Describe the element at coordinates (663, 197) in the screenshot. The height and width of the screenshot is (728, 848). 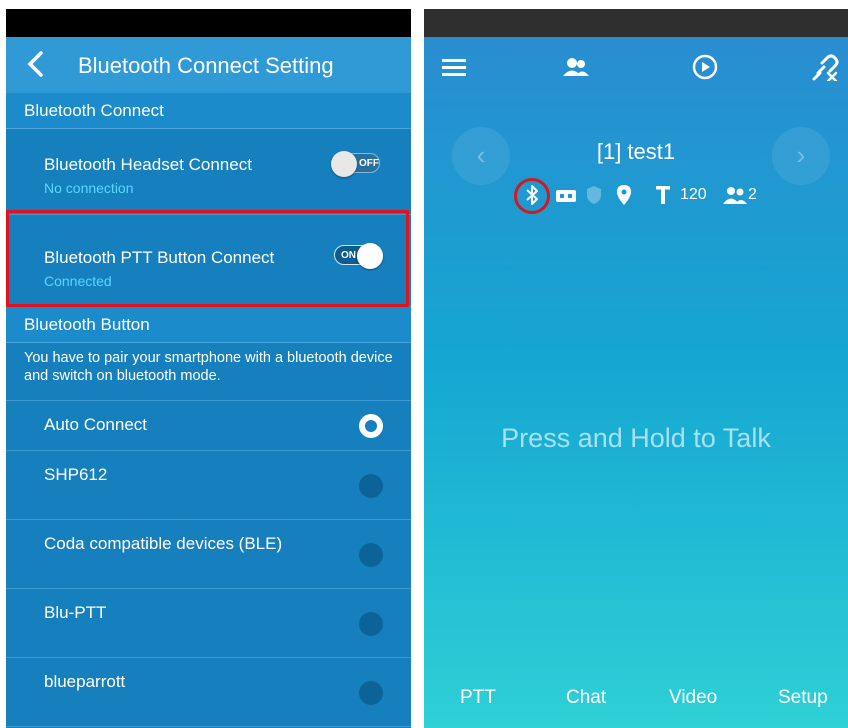
I see `text-icon` at that location.